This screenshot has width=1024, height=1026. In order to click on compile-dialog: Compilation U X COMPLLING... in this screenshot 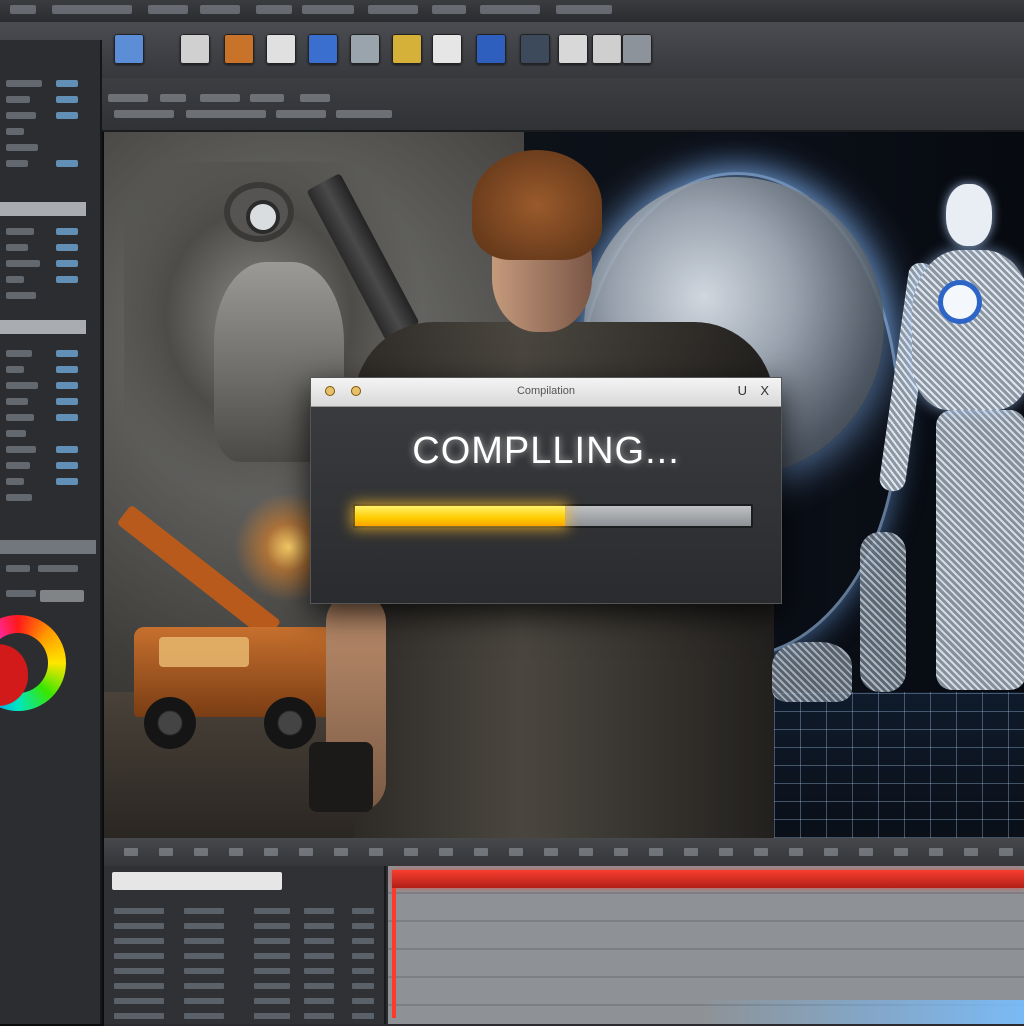, I will do `click(546, 490)`.